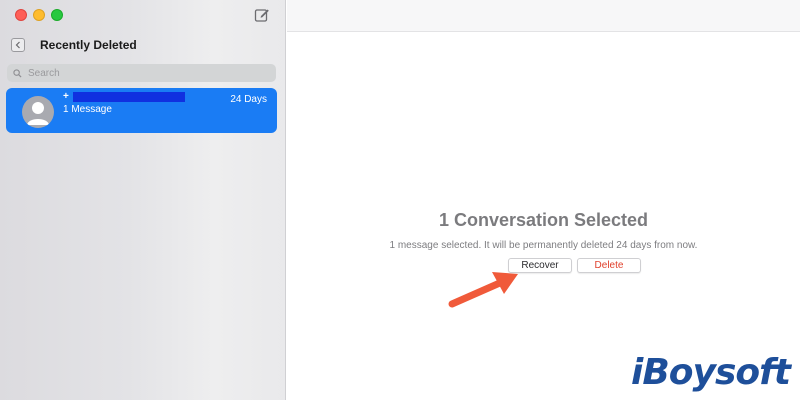  Describe the element at coordinates (88, 45) in the screenshot. I see `sidebar-title: Recently Deleted` at that location.